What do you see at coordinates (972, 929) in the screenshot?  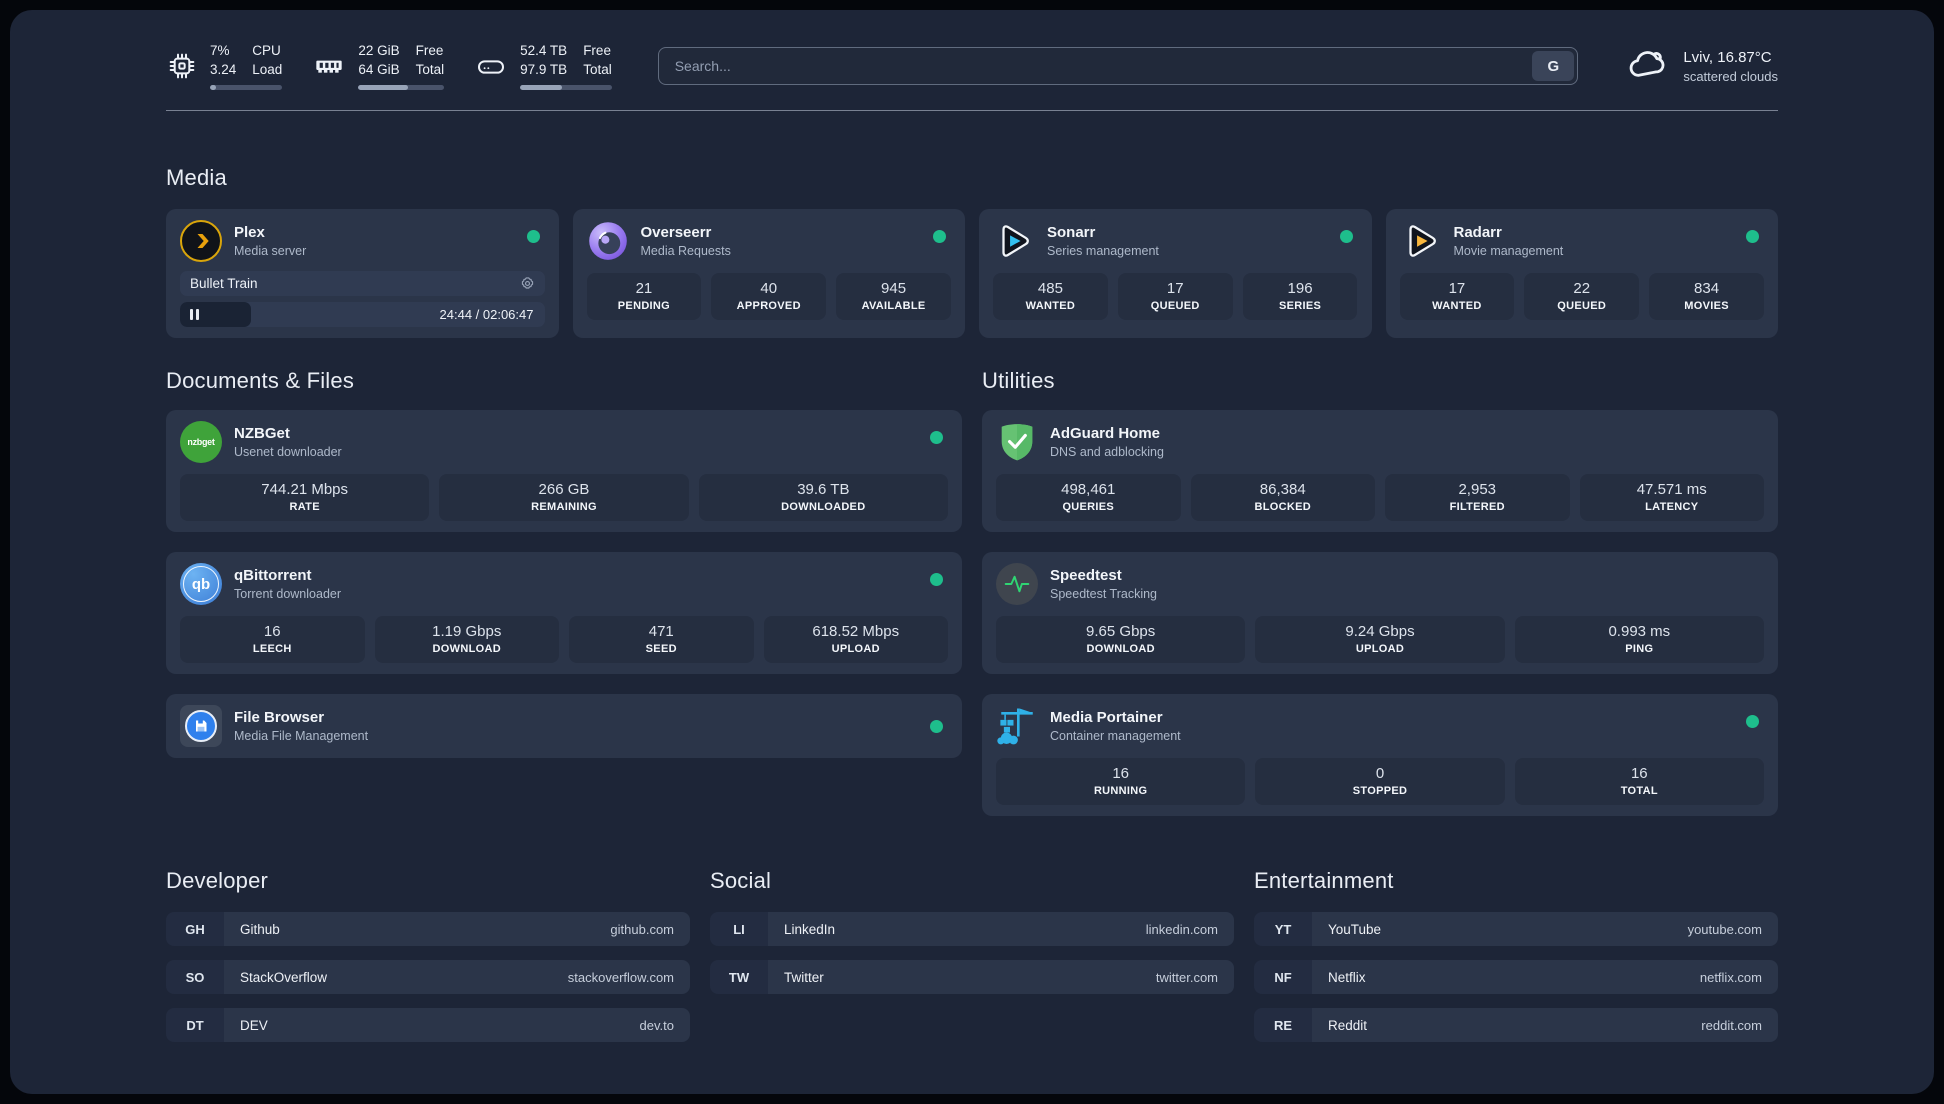 I see `link-row-linkedin: LI LinkedIn linkedin.com` at bounding box center [972, 929].